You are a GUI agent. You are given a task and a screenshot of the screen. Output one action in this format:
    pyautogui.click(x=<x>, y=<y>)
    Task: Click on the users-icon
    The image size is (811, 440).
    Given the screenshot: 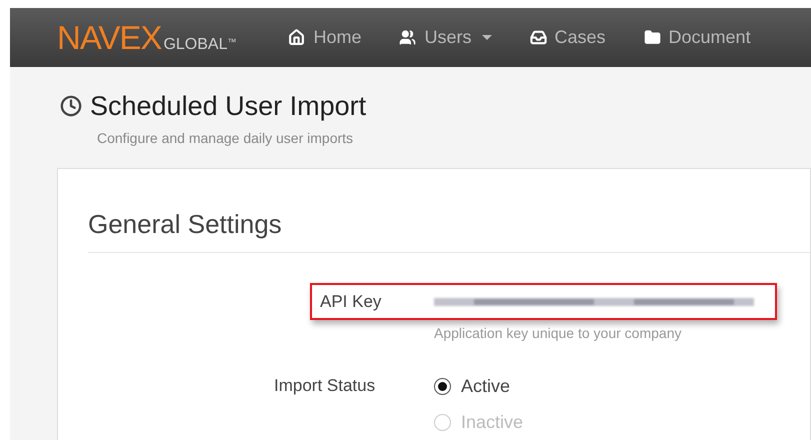 What is the action you would take?
    pyautogui.click(x=407, y=37)
    